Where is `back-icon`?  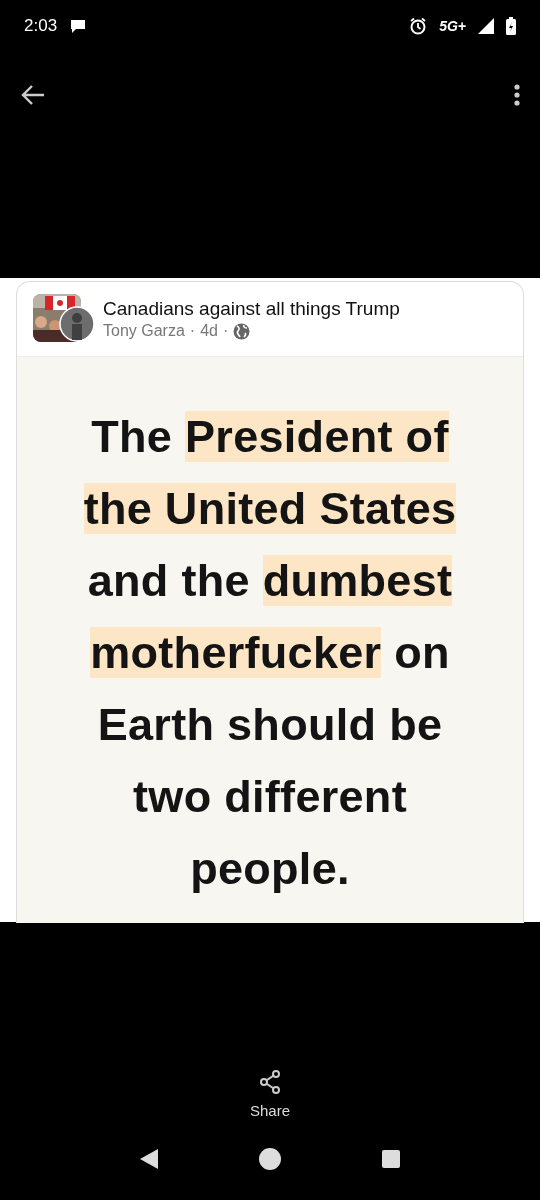
back-icon is located at coordinates (33, 95).